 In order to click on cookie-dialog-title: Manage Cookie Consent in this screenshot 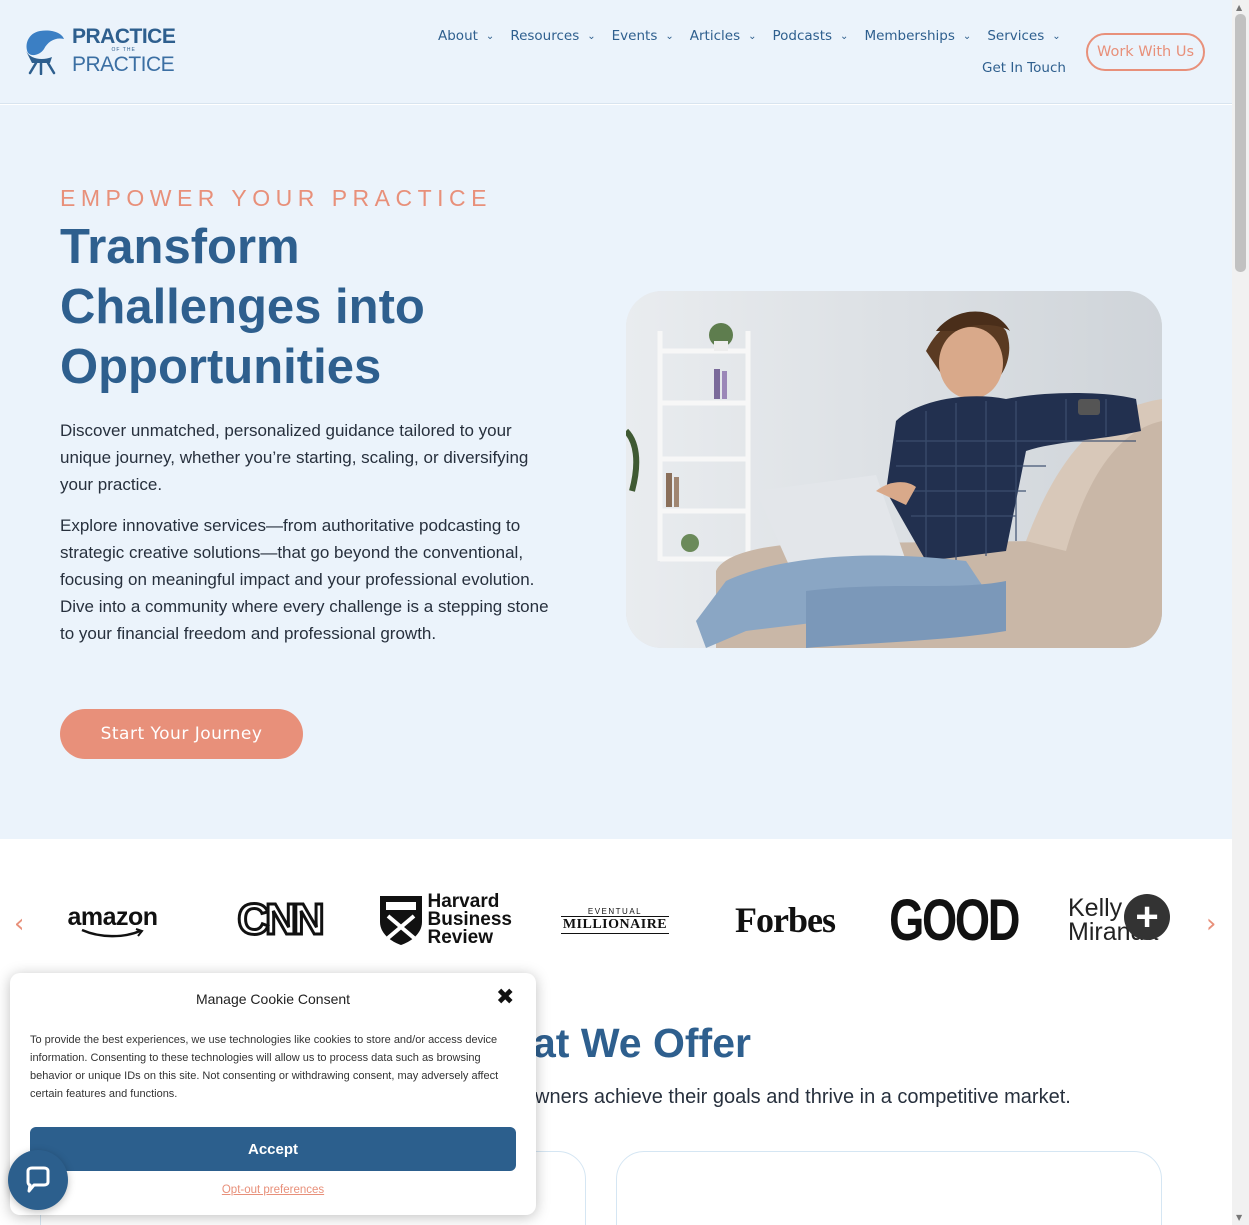, I will do `click(273, 999)`.